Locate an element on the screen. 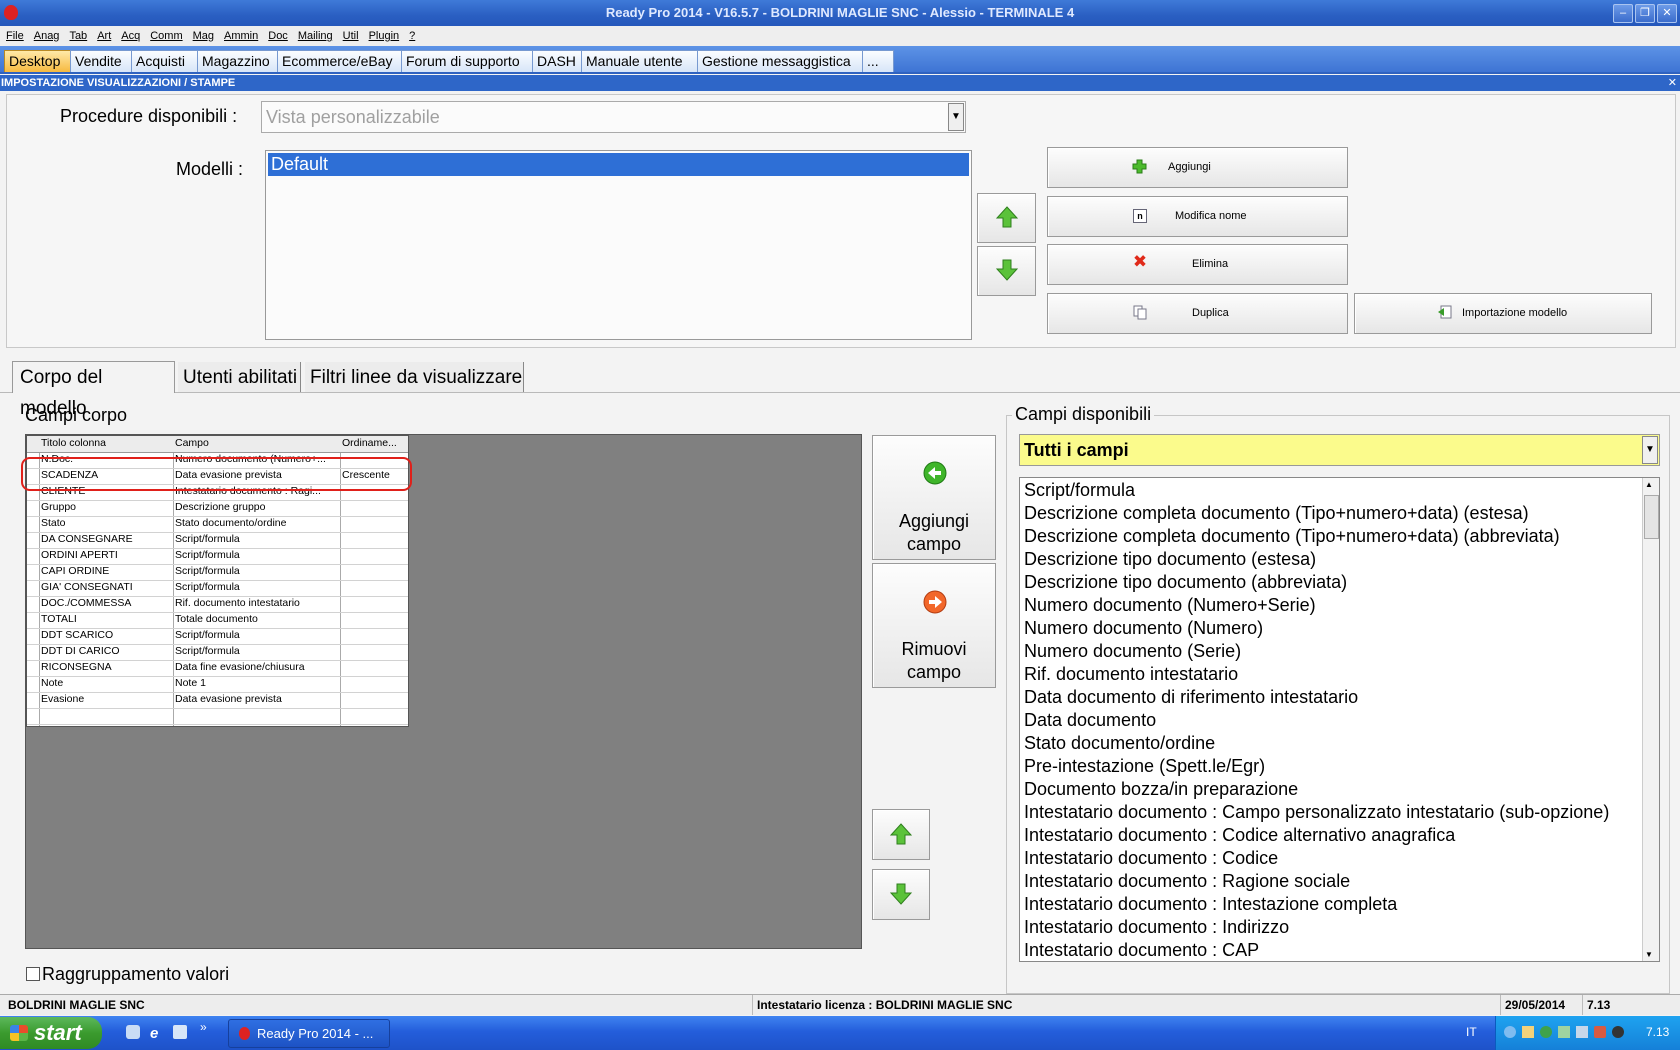 This screenshot has height=1050, width=1680. close-window-button: ✕ is located at coordinates (1667, 13).